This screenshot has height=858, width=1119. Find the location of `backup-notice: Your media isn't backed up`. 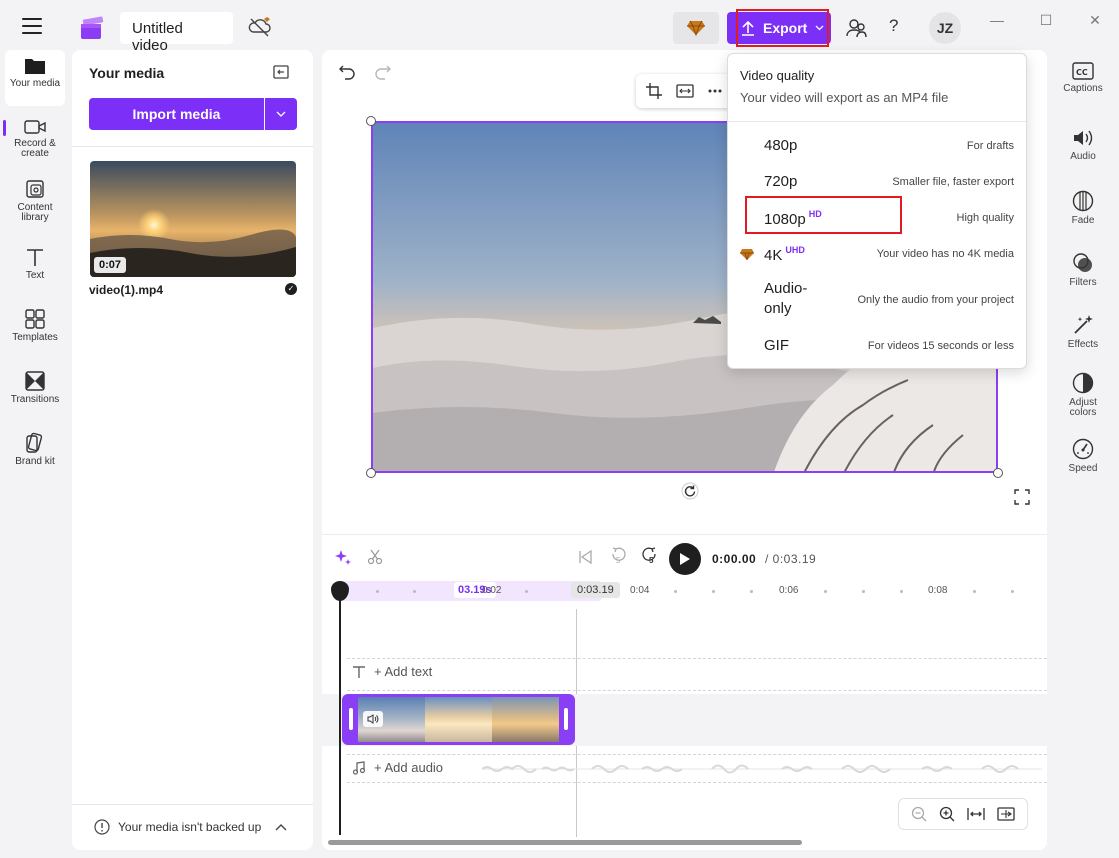

backup-notice: Your media isn't backed up is located at coordinates (190, 827).